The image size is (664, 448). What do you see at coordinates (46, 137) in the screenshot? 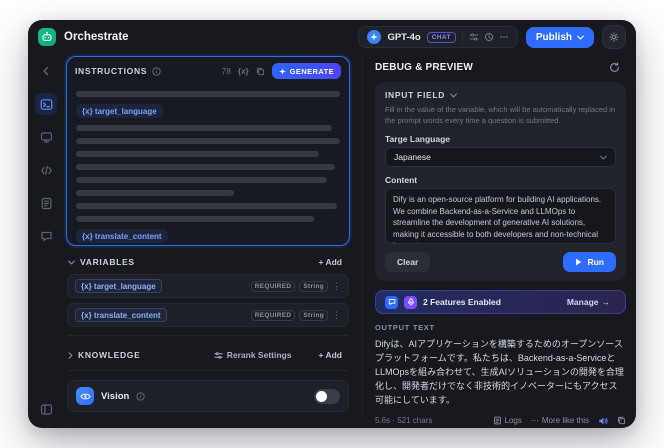
I see `sidebar-item-preview` at bounding box center [46, 137].